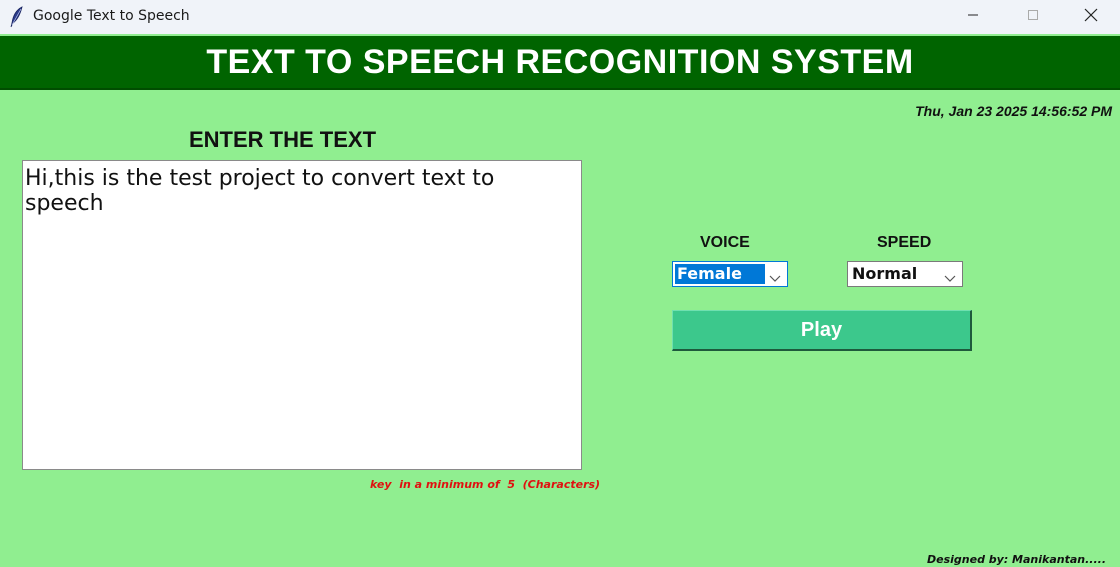 The image size is (1120, 567). What do you see at coordinates (720, 274) in the screenshot?
I see `voice-select-value: Female` at bounding box center [720, 274].